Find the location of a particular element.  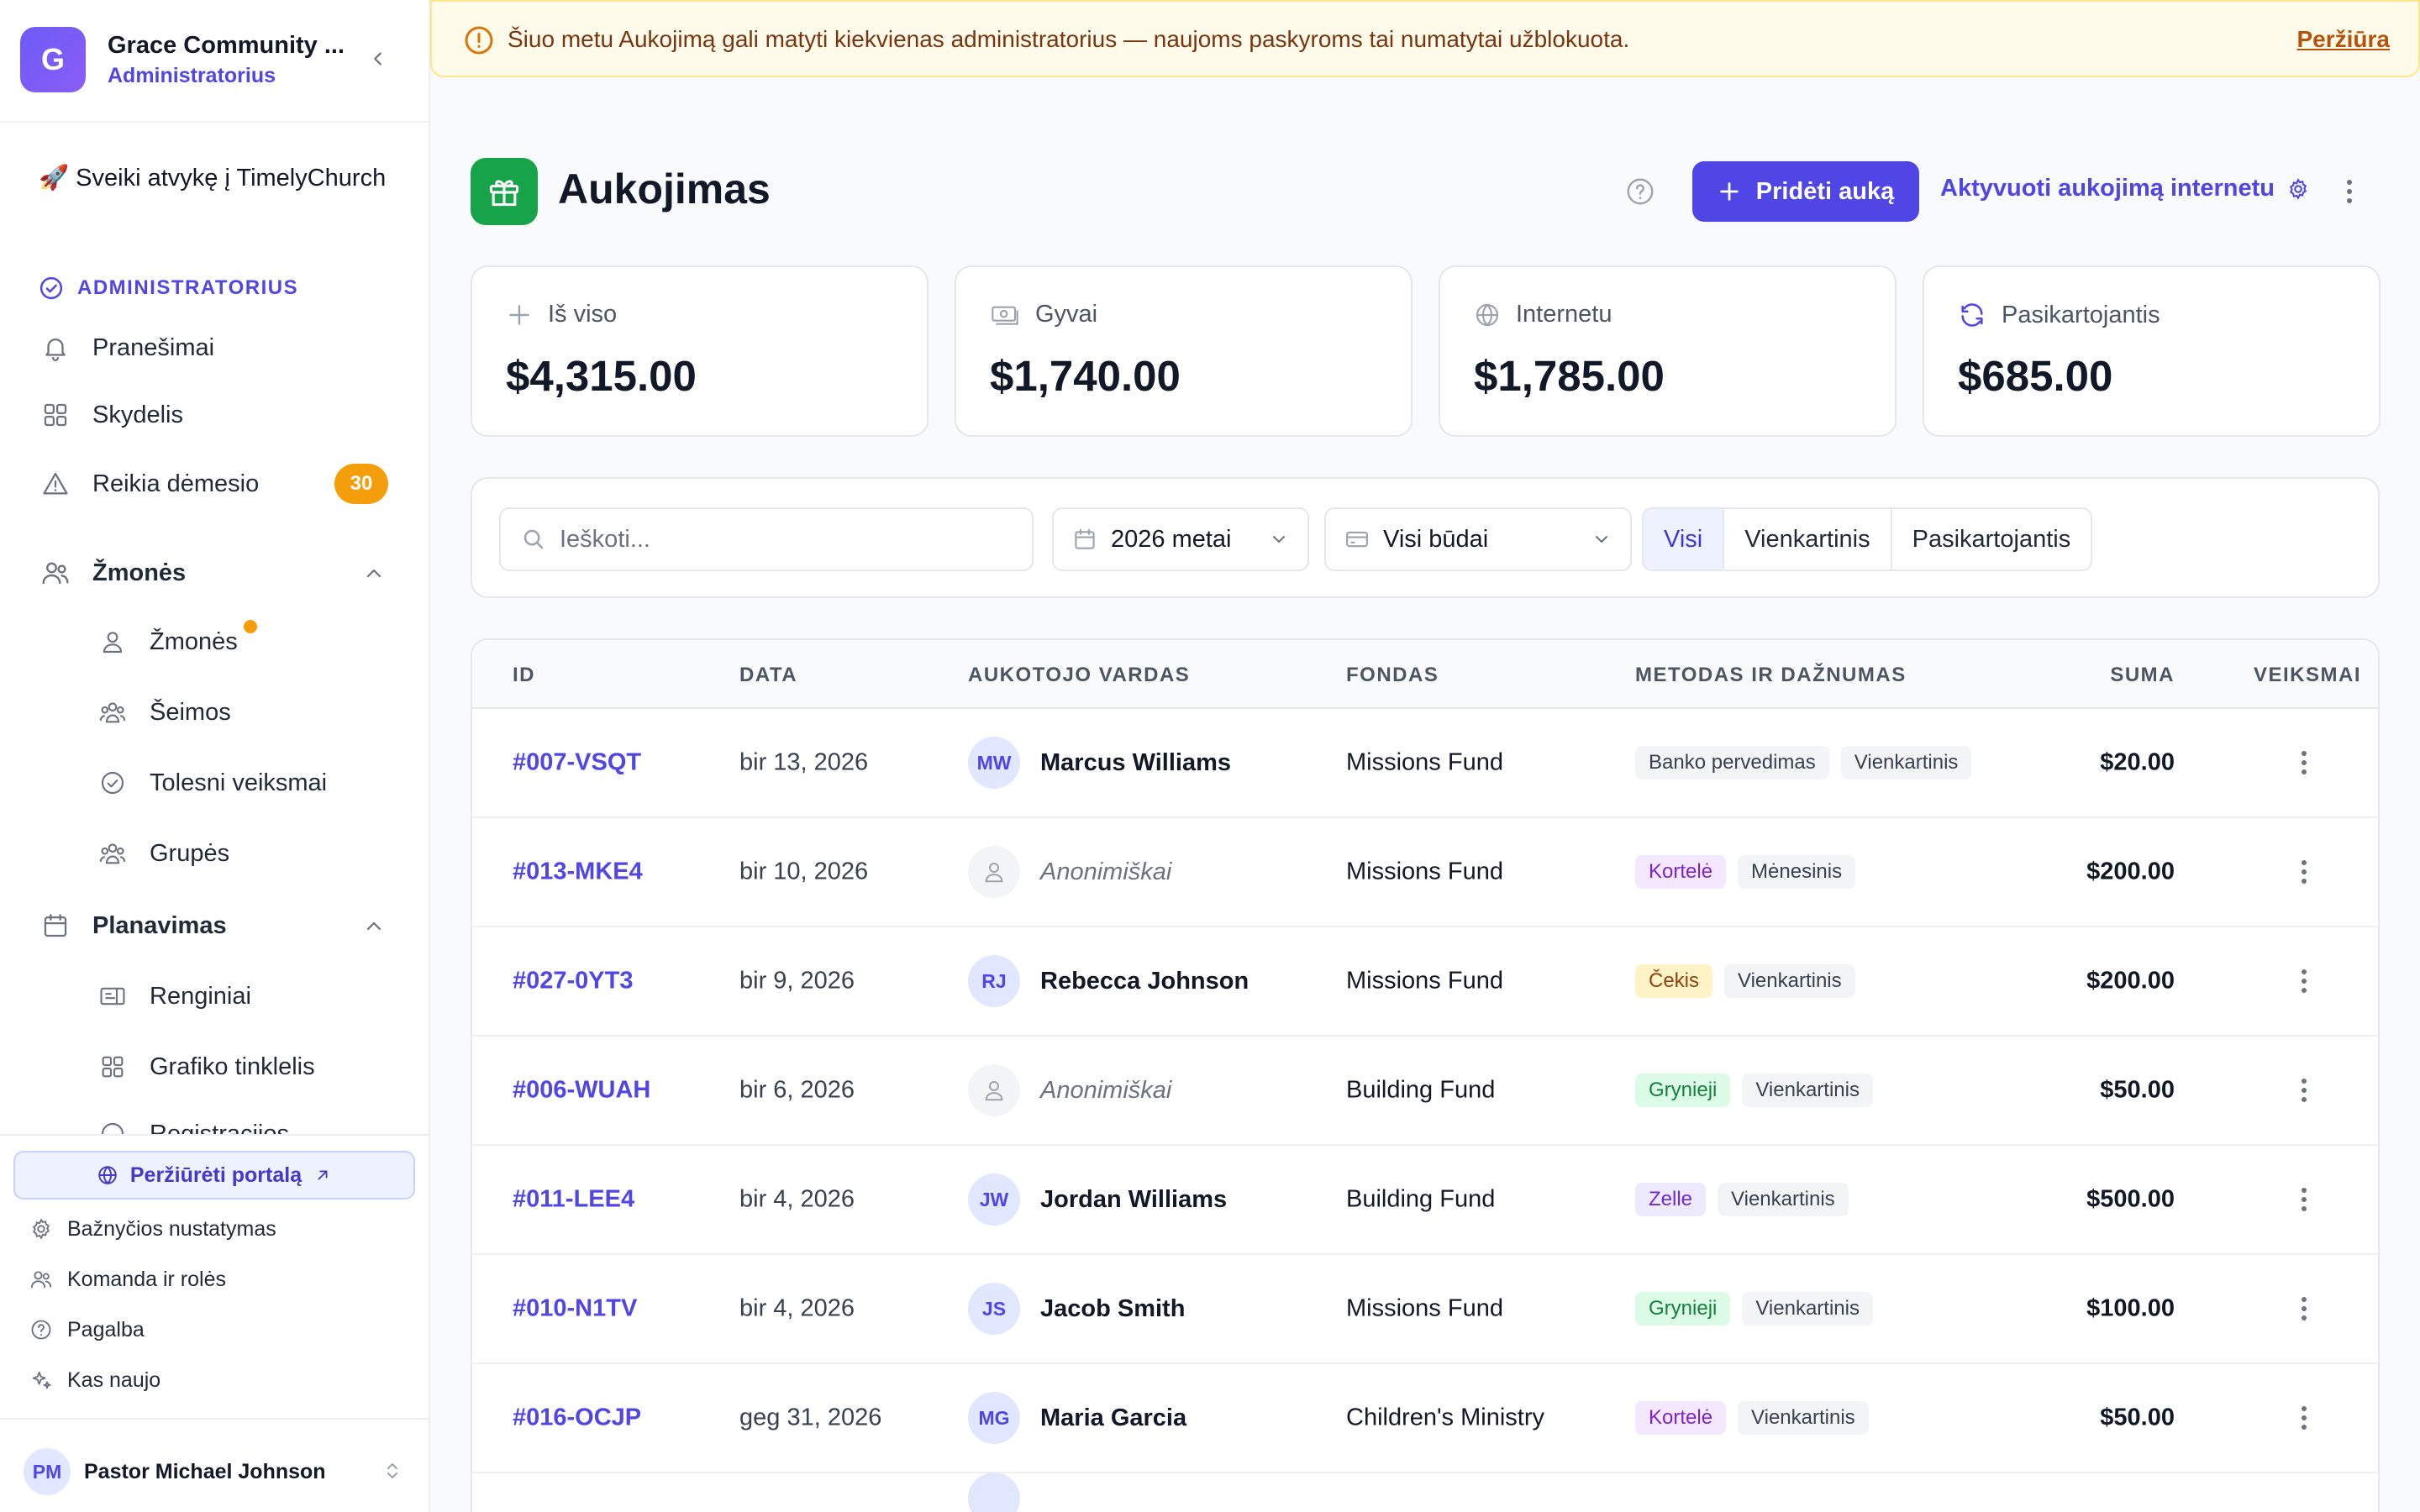

donation-id-link: #016-OCJP is located at coordinates (577, 1418).